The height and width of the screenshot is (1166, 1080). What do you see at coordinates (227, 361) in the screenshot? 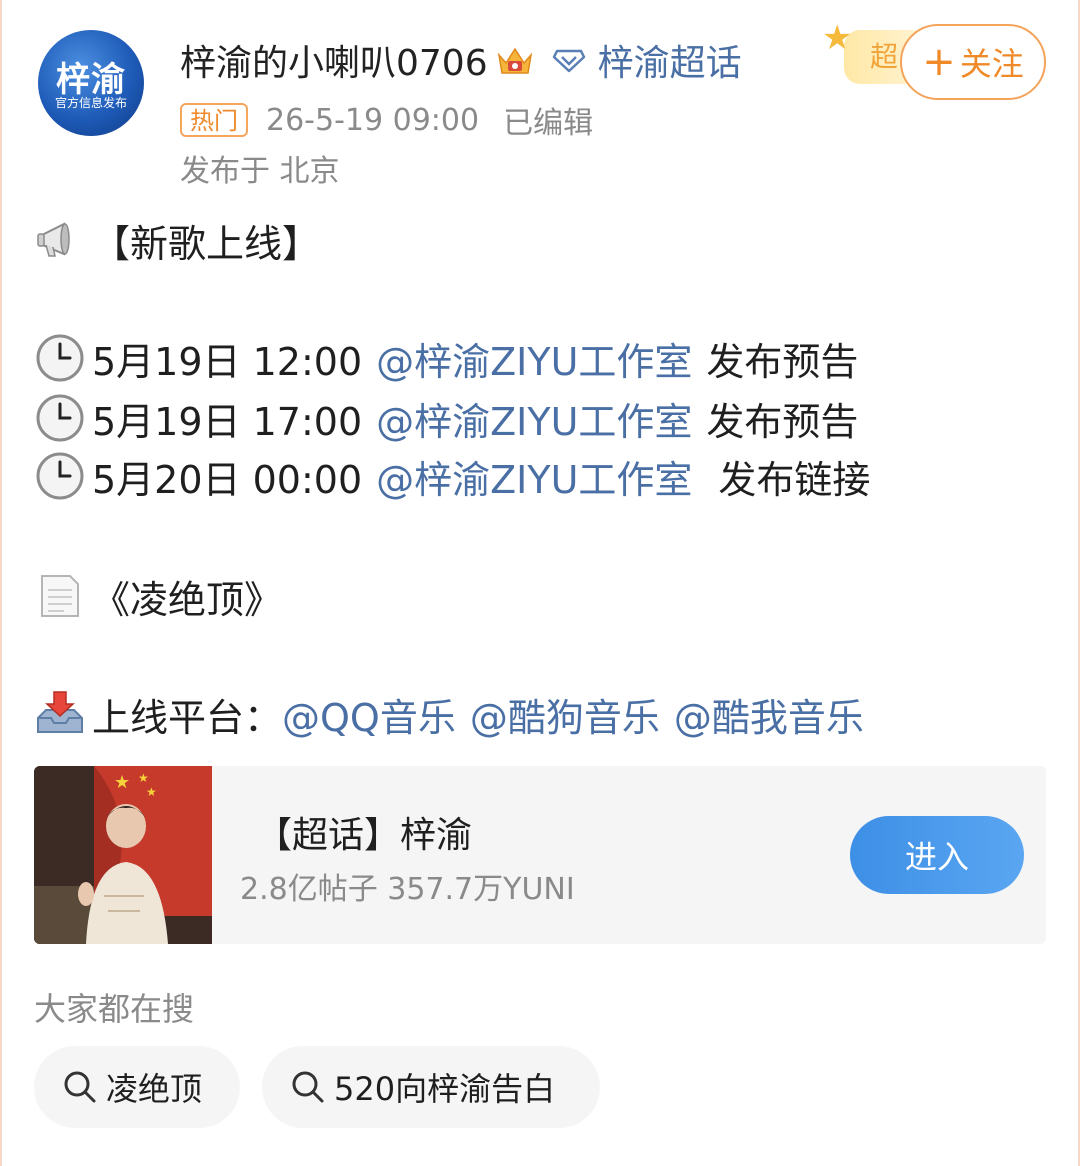
I see `schedule-date: 5月19日 12:00` at bounding box center [227, 361].